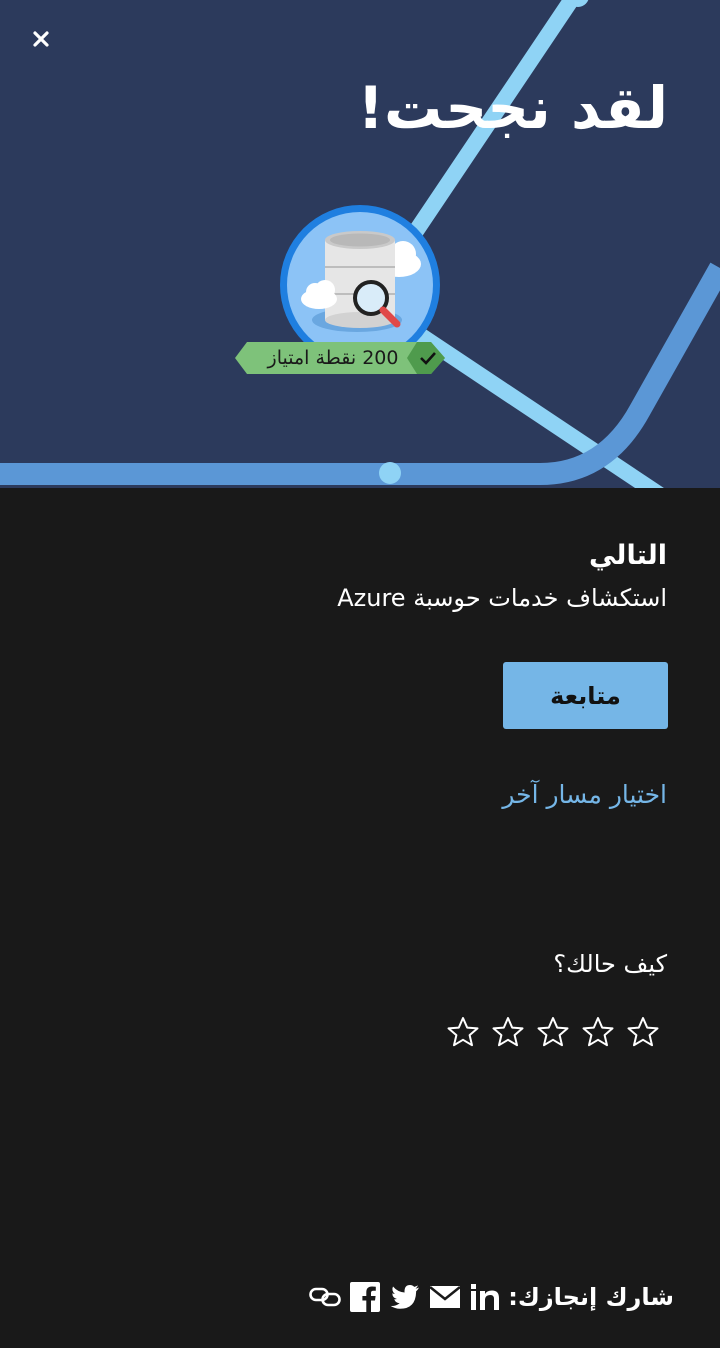 This screenshot has width=720, height=1348. I want to click on points-ribbon: 200 نقطة امتياز, so click(340, 358).